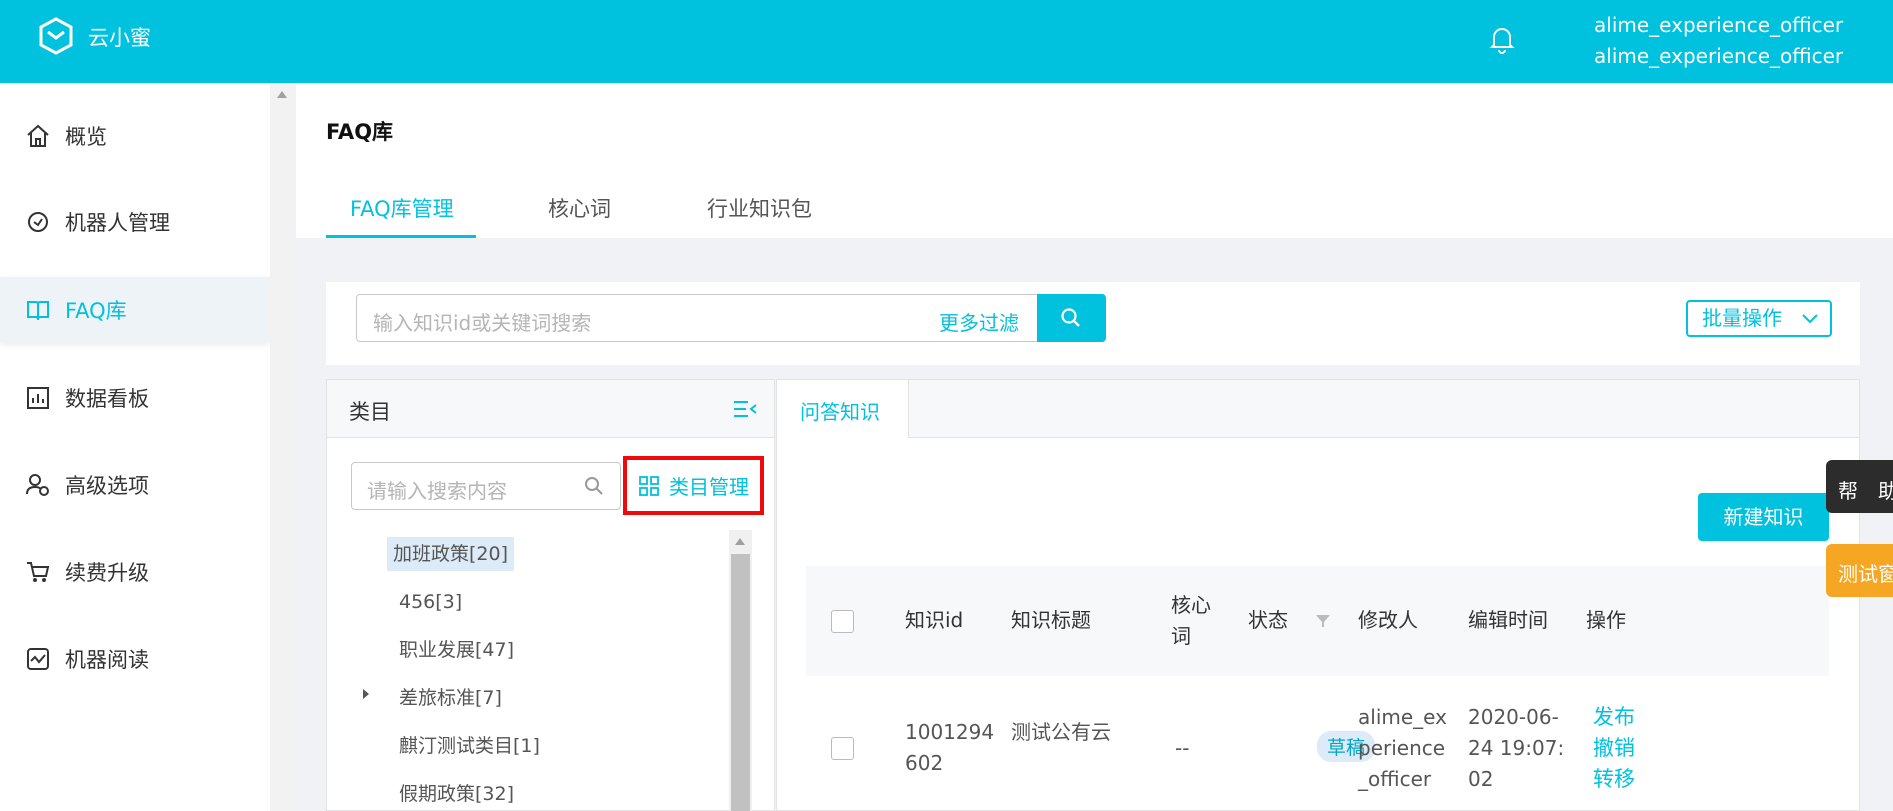 This screenshot has height=811, width=1893. Describe the element at coordinates (949, 748) in the screenshot. I see `row-knowledge-id: 1001294 602` at that location.